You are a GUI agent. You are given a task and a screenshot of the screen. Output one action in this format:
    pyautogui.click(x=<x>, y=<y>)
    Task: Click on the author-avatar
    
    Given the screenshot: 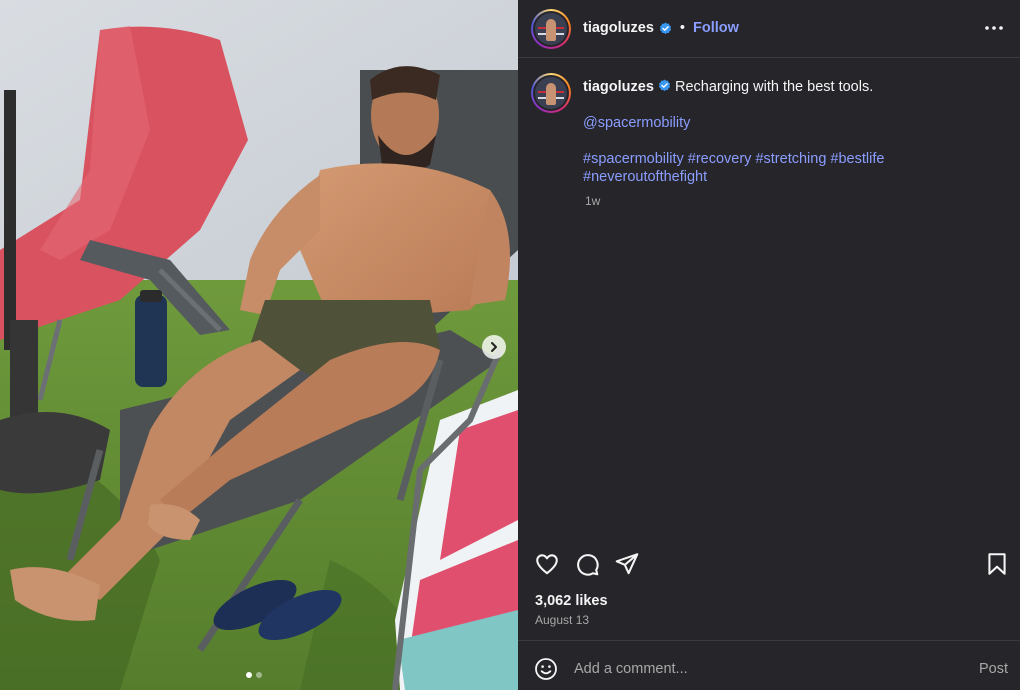 What is the action you would take?
    pyautogui.click(x=551, y=29)
    